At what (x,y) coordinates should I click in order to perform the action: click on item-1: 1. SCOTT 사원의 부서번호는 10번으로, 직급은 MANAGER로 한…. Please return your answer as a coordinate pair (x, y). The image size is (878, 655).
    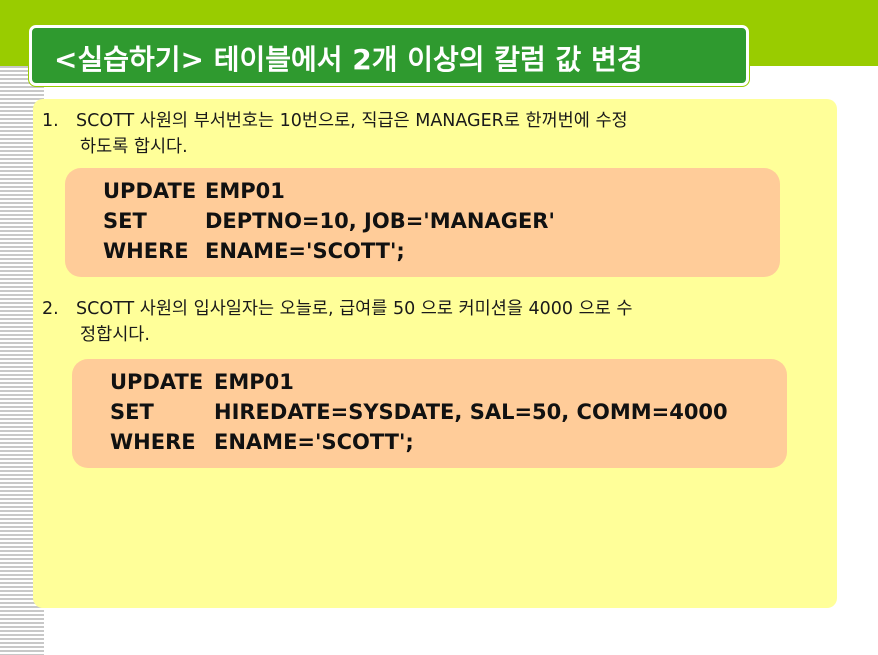
    Looking at the image, I should click on (432, 135).